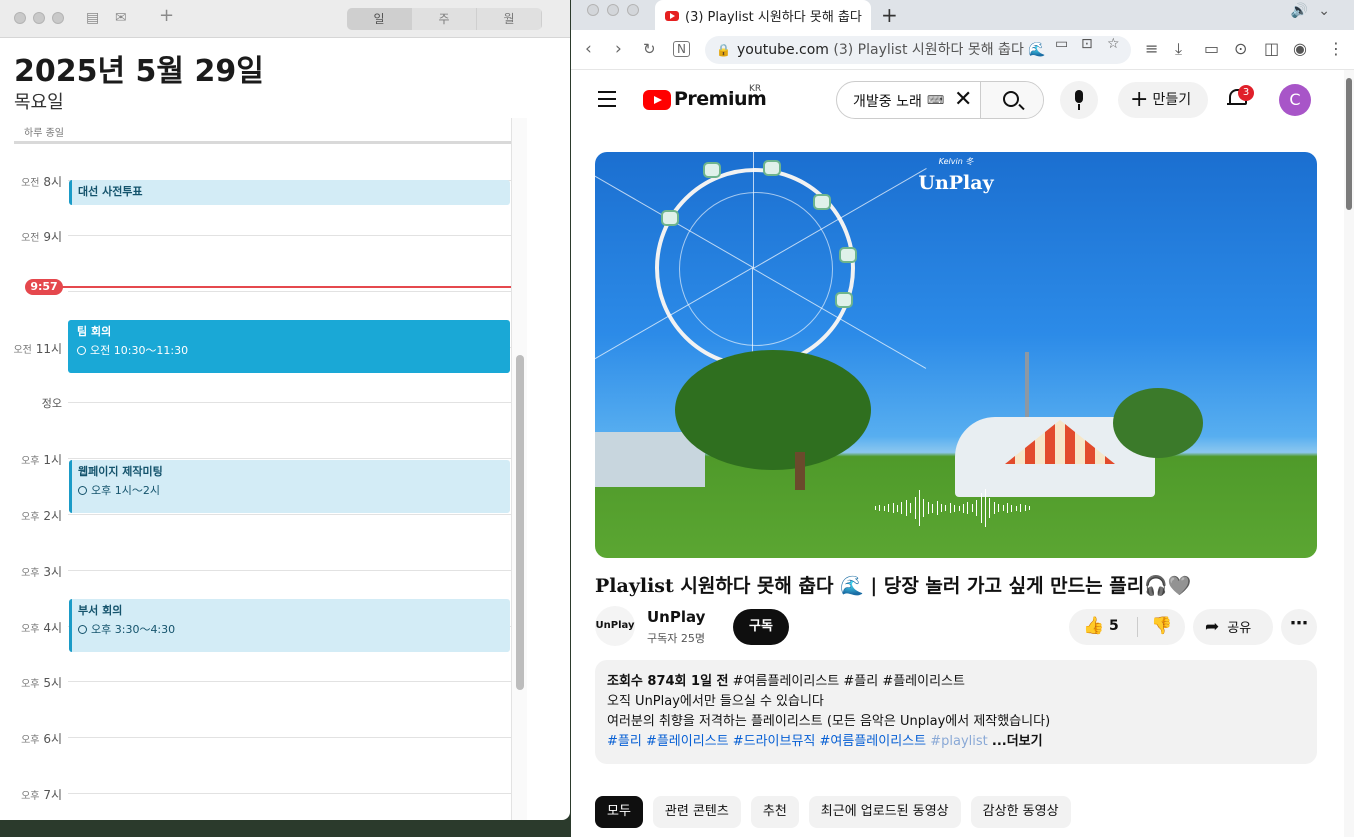 The image size is (1354, 837). I want to click on page-scrollbar-thumb, so click(1349, 144).